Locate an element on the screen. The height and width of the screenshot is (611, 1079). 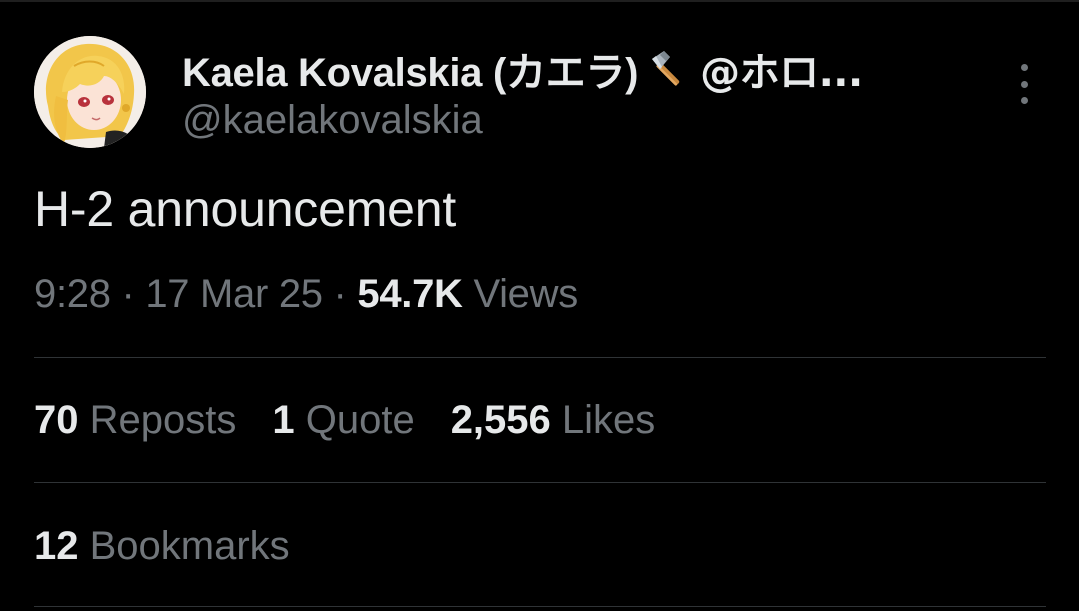
likes-stat: 2,556 Likes is located at coordinates (553, 420).